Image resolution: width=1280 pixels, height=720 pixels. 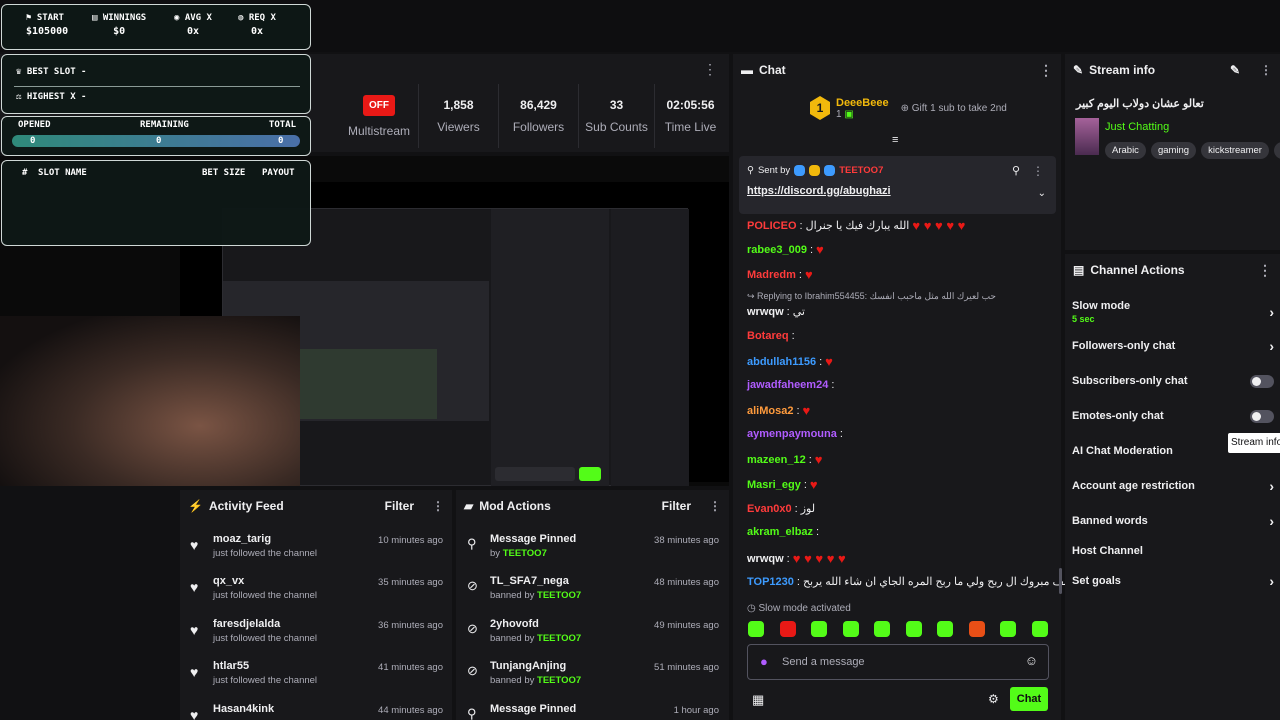 I want to click on ai-moderation-row: AI Chat Moderation, so click(x=1173, y=451).